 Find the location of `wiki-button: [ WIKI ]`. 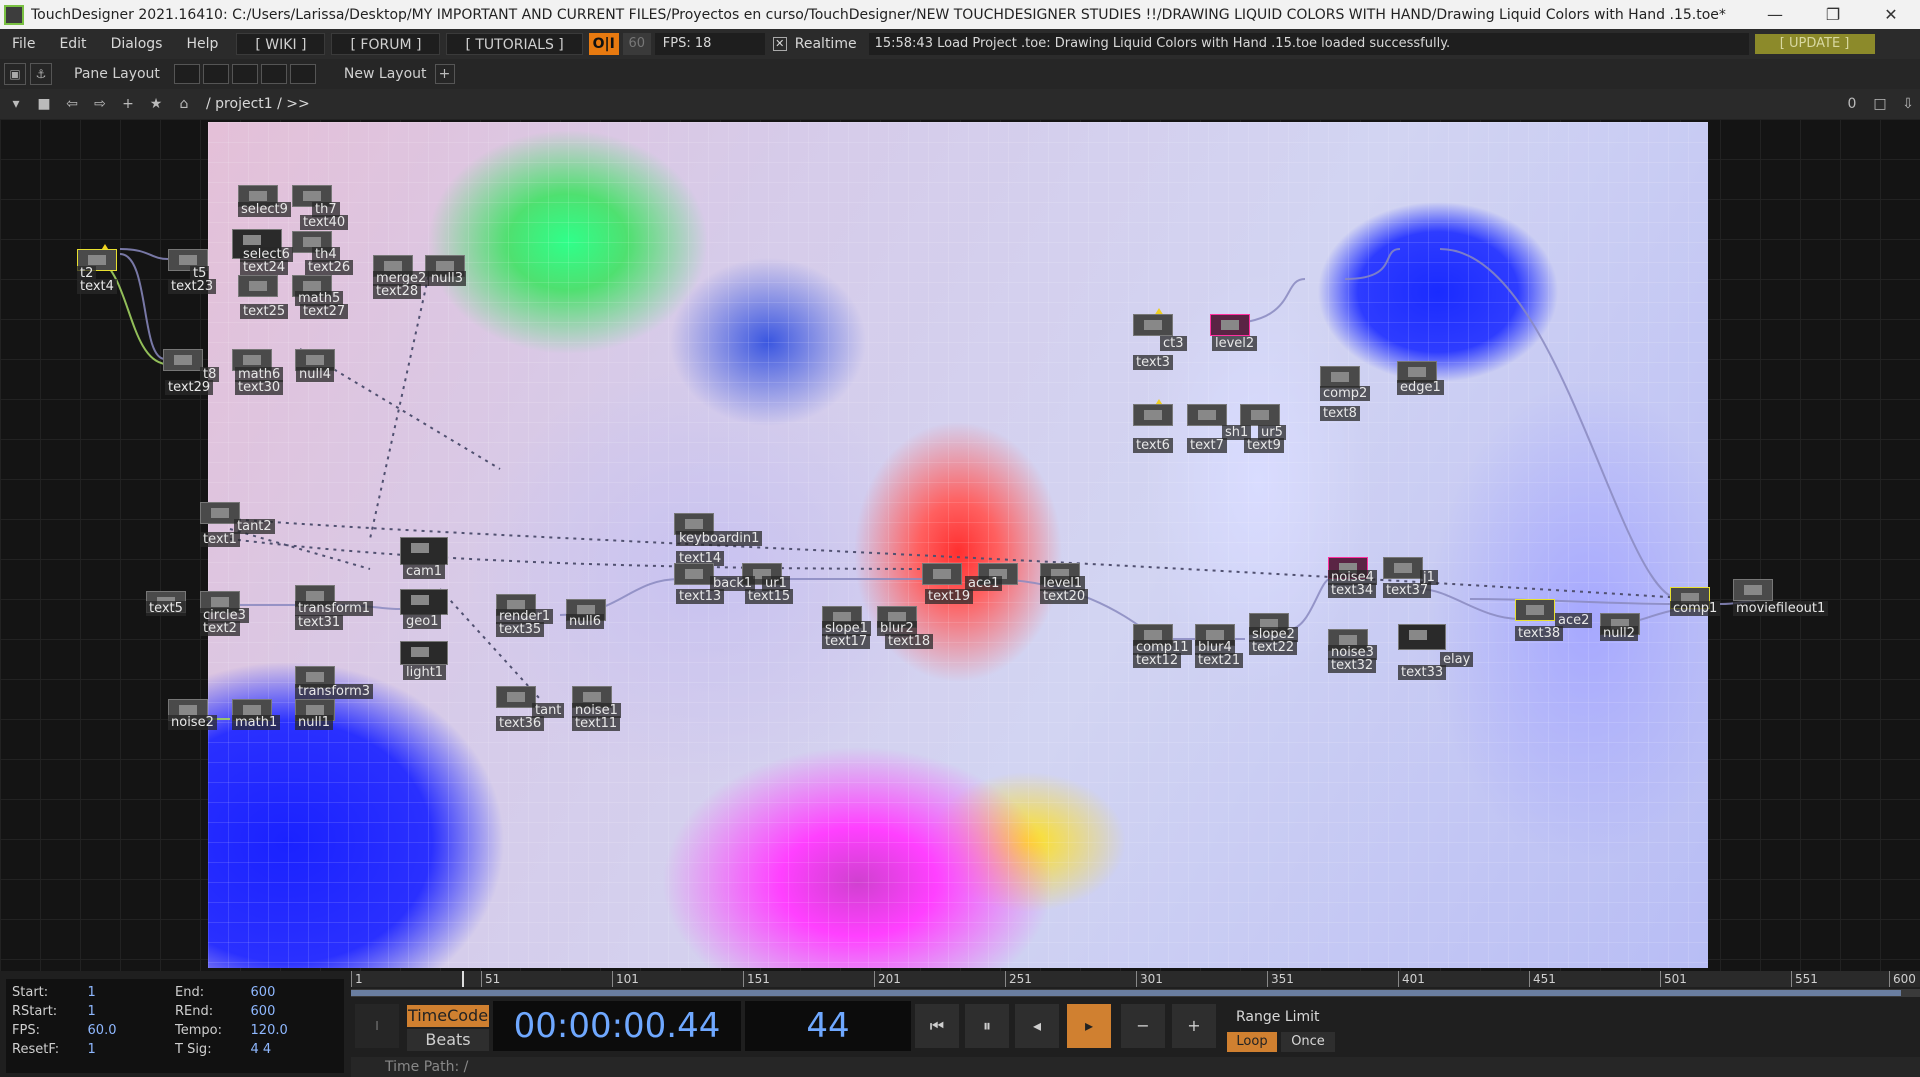

wiki-button: [ WIKI ] is located at coordinates (281, 44).